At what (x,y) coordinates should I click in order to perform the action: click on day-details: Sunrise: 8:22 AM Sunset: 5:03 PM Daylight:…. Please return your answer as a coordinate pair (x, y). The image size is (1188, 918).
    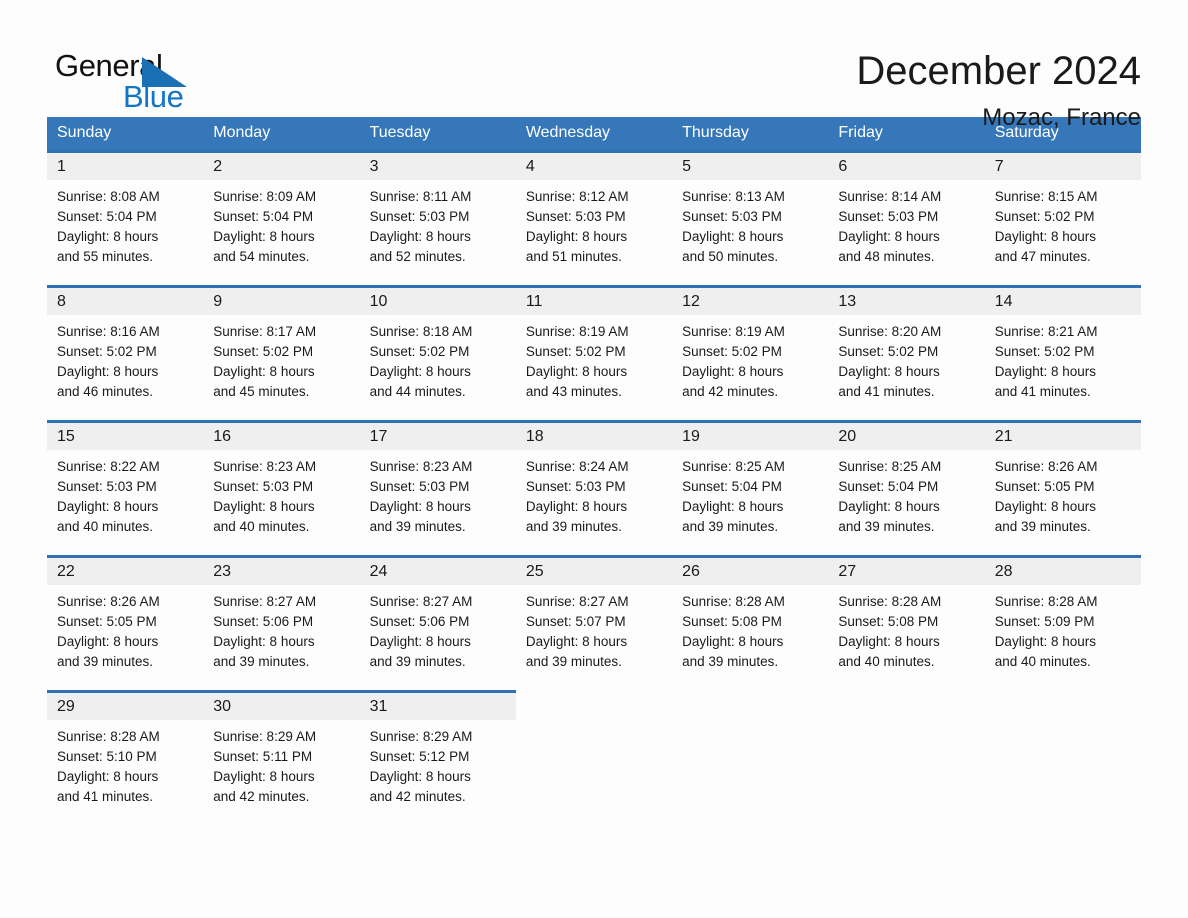
    Looking at the image, I should click on (125, 493).